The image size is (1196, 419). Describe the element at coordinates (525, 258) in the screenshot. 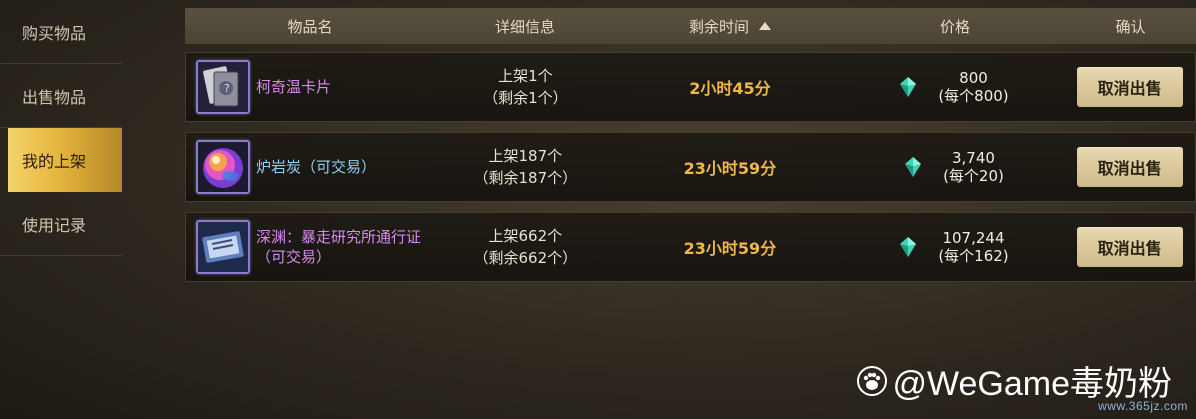

I see `remaining-count: （剩余662个）` at that location.